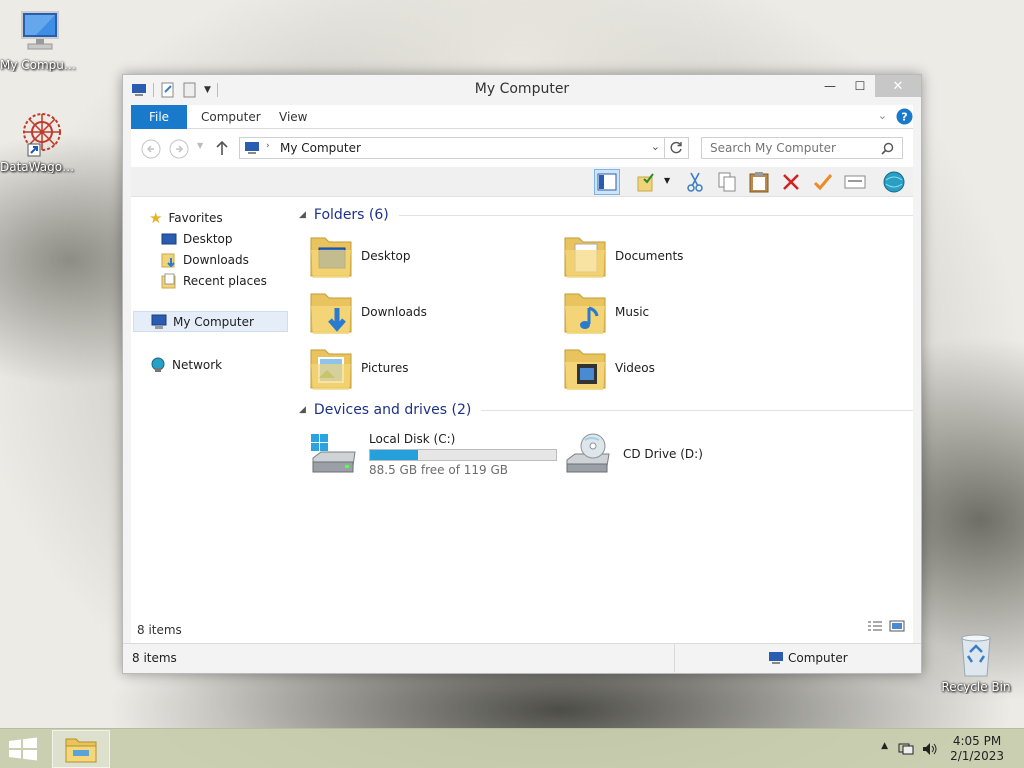  What do you see at coordinates (759, 182) in the screenshot?
I see `paste-button` at bounding box center [759, 182].